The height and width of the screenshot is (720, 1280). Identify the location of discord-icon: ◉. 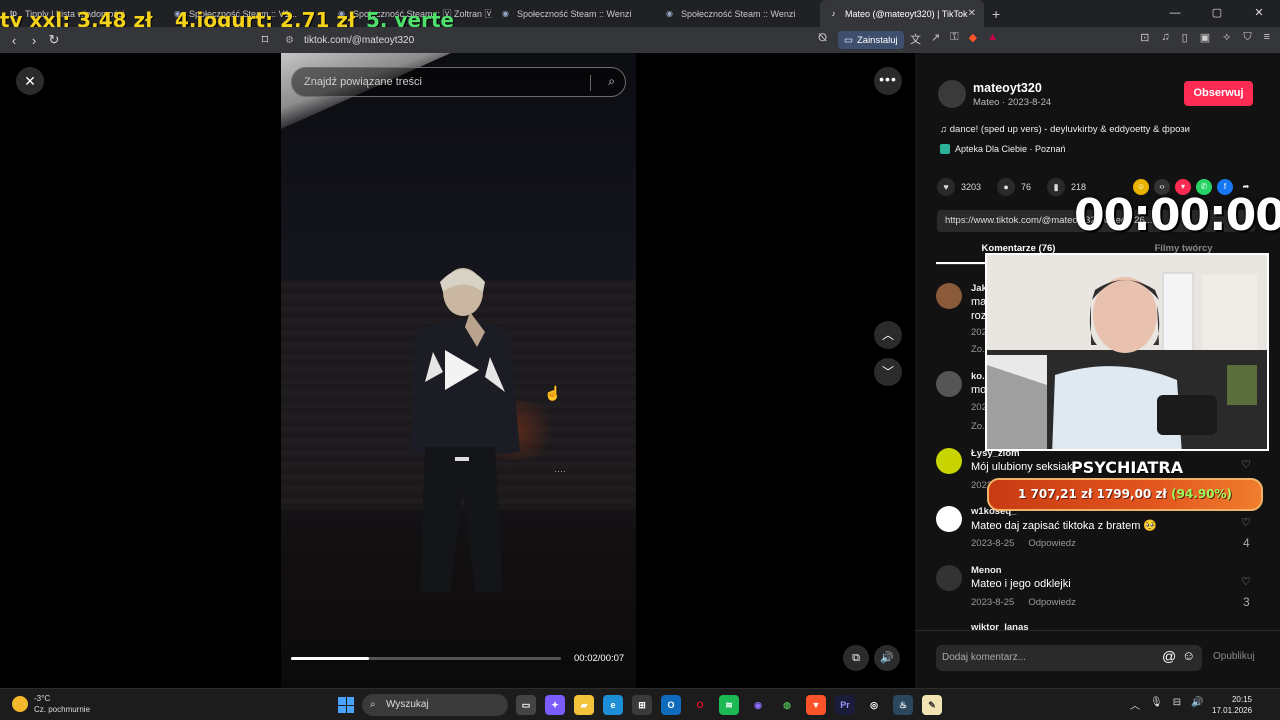
(758, 705).